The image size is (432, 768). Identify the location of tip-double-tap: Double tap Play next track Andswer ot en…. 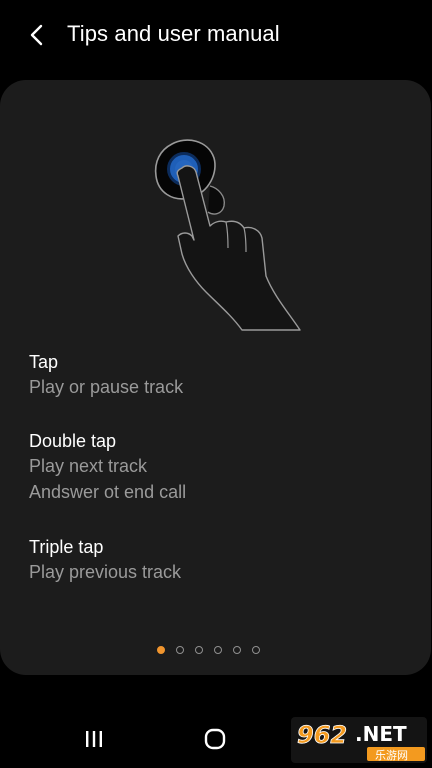
(107, 467).